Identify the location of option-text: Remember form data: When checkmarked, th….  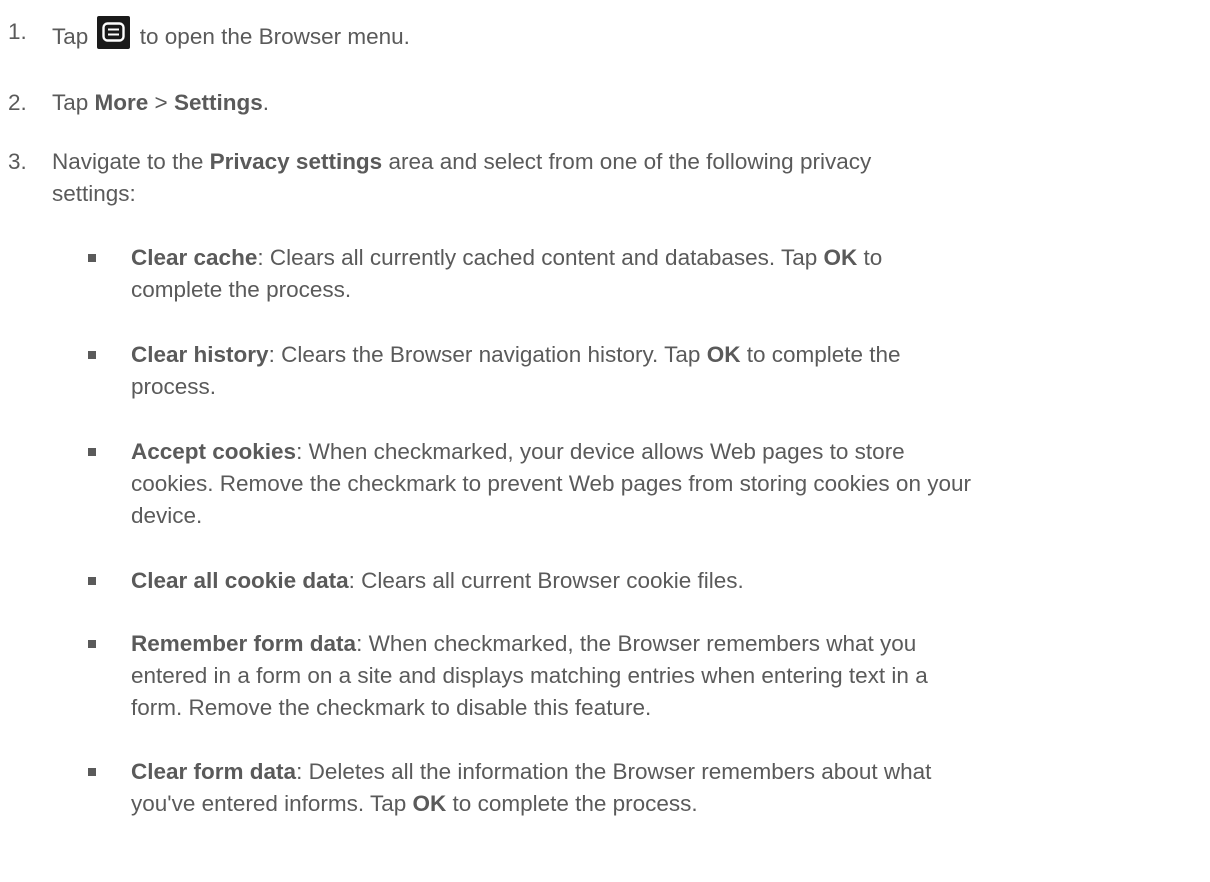
(529, 675).